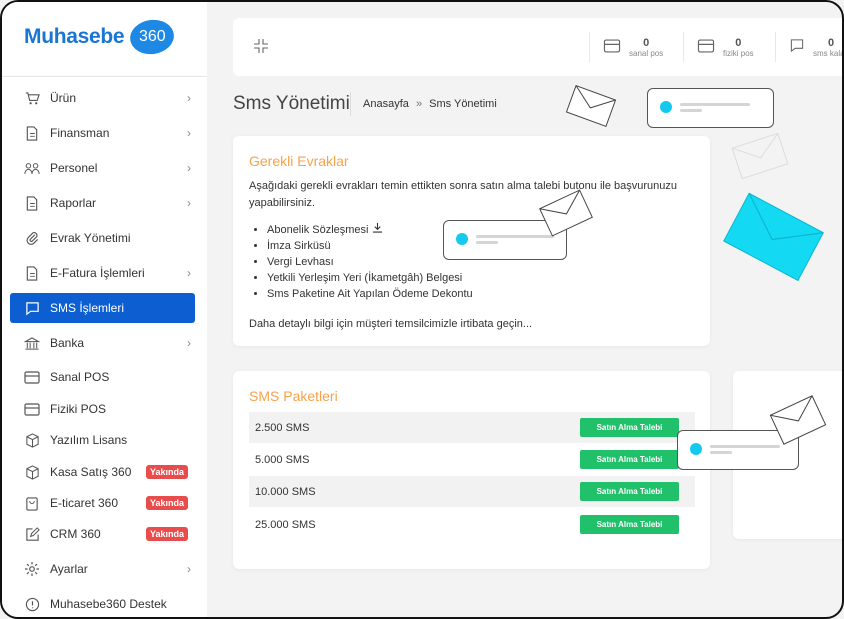 The height and width of the screenshot is (619, 844). What do you see at coordinates (710, 108) in the screenshot?
I see `message-bubble-icon` at bounding box center [710, 108].